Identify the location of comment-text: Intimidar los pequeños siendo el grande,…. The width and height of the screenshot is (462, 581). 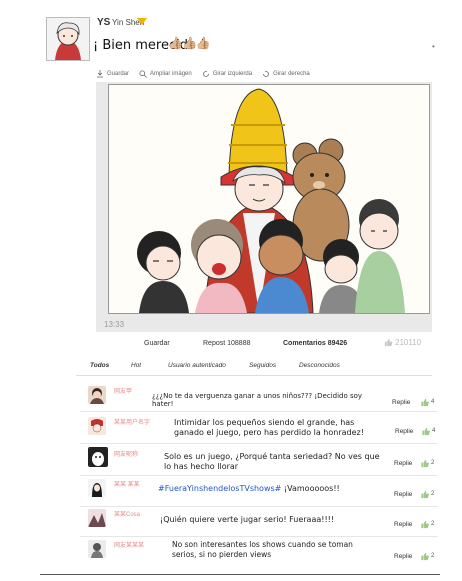
(269, 427).